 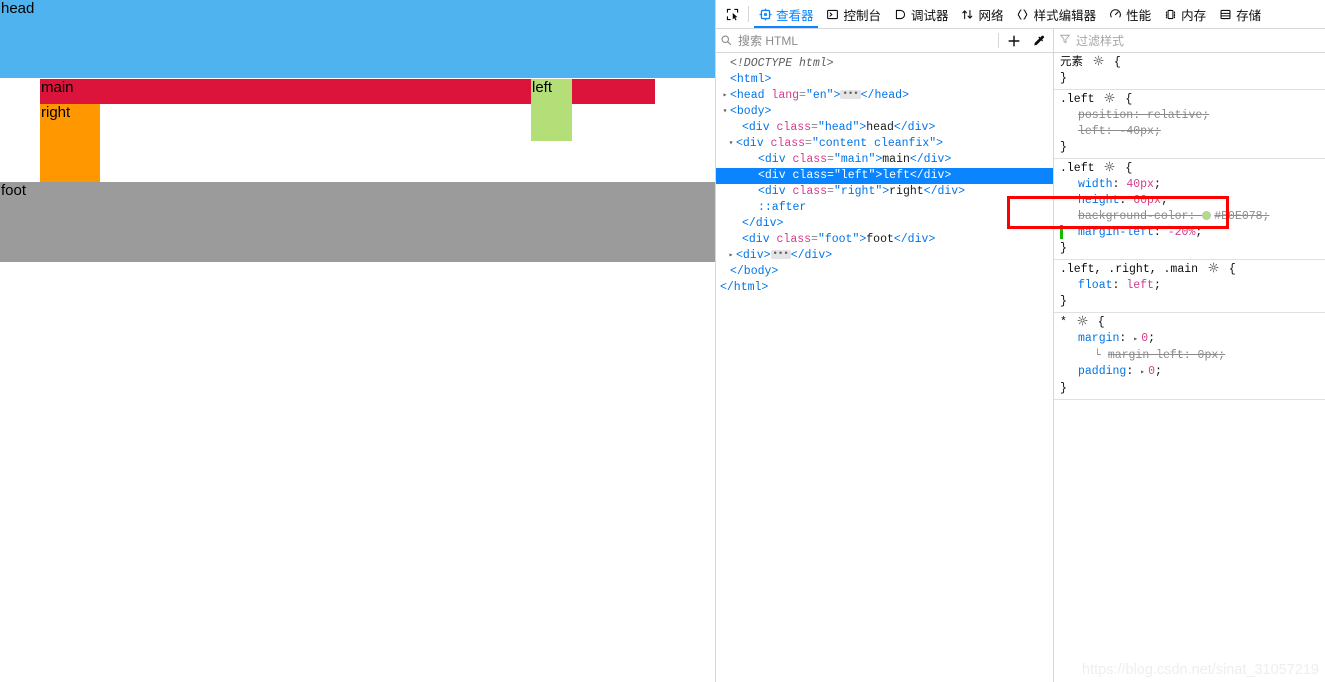 What do you see at coordinates (1023, 14) in the screenshot?
I see `style-editor-icon` at bounding box center [1023, 14].